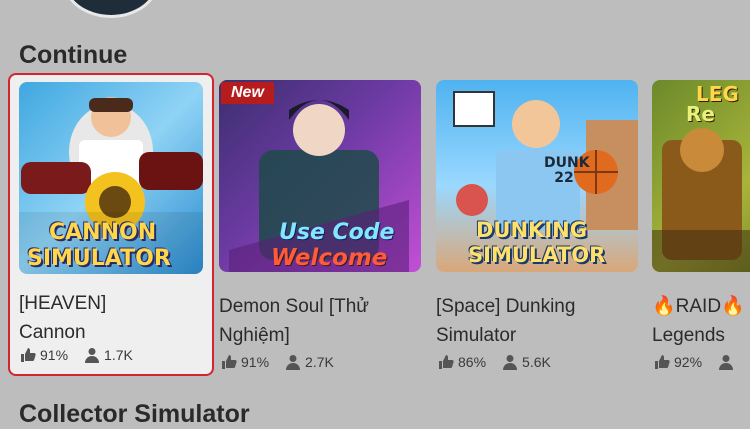 The image size is (750, 429). What do you see at coordinates (698, 306) in the screenshot?
I see `game-title-line-1: 🔥RAID🔥` at bounding box center [698, 306].